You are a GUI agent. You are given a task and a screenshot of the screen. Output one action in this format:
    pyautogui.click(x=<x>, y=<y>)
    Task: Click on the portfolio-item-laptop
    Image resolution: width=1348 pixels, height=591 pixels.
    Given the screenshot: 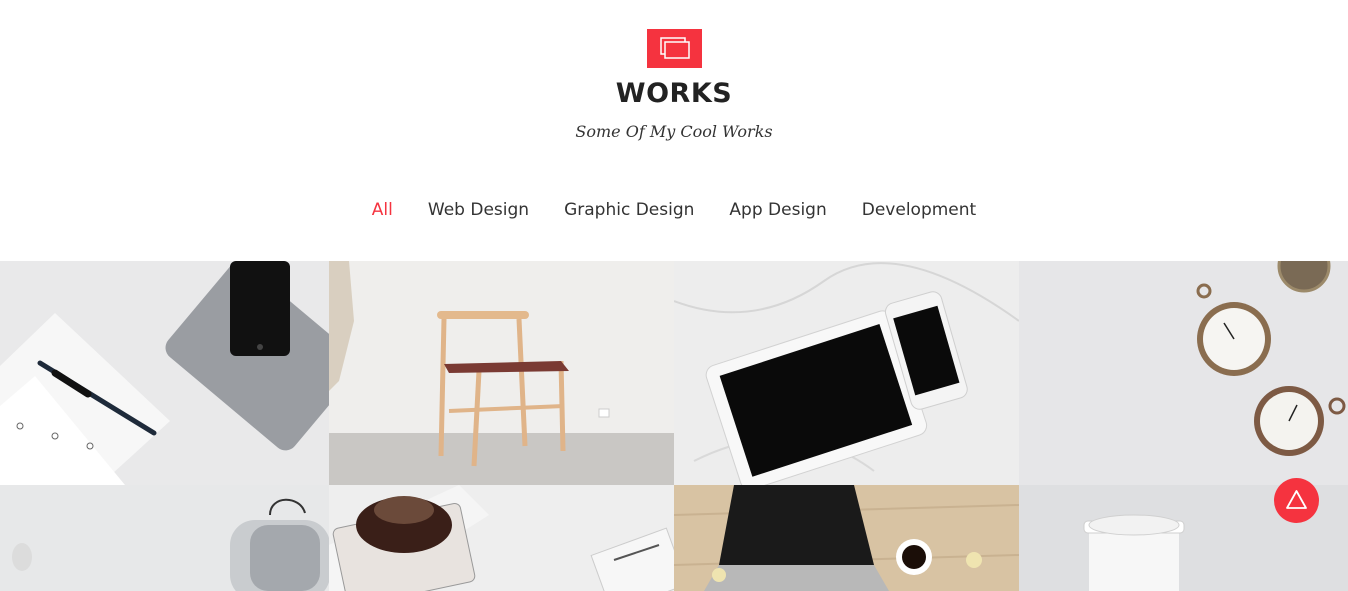 What is the action you would take?
    pyautogui.click(x=846, y=538)
    